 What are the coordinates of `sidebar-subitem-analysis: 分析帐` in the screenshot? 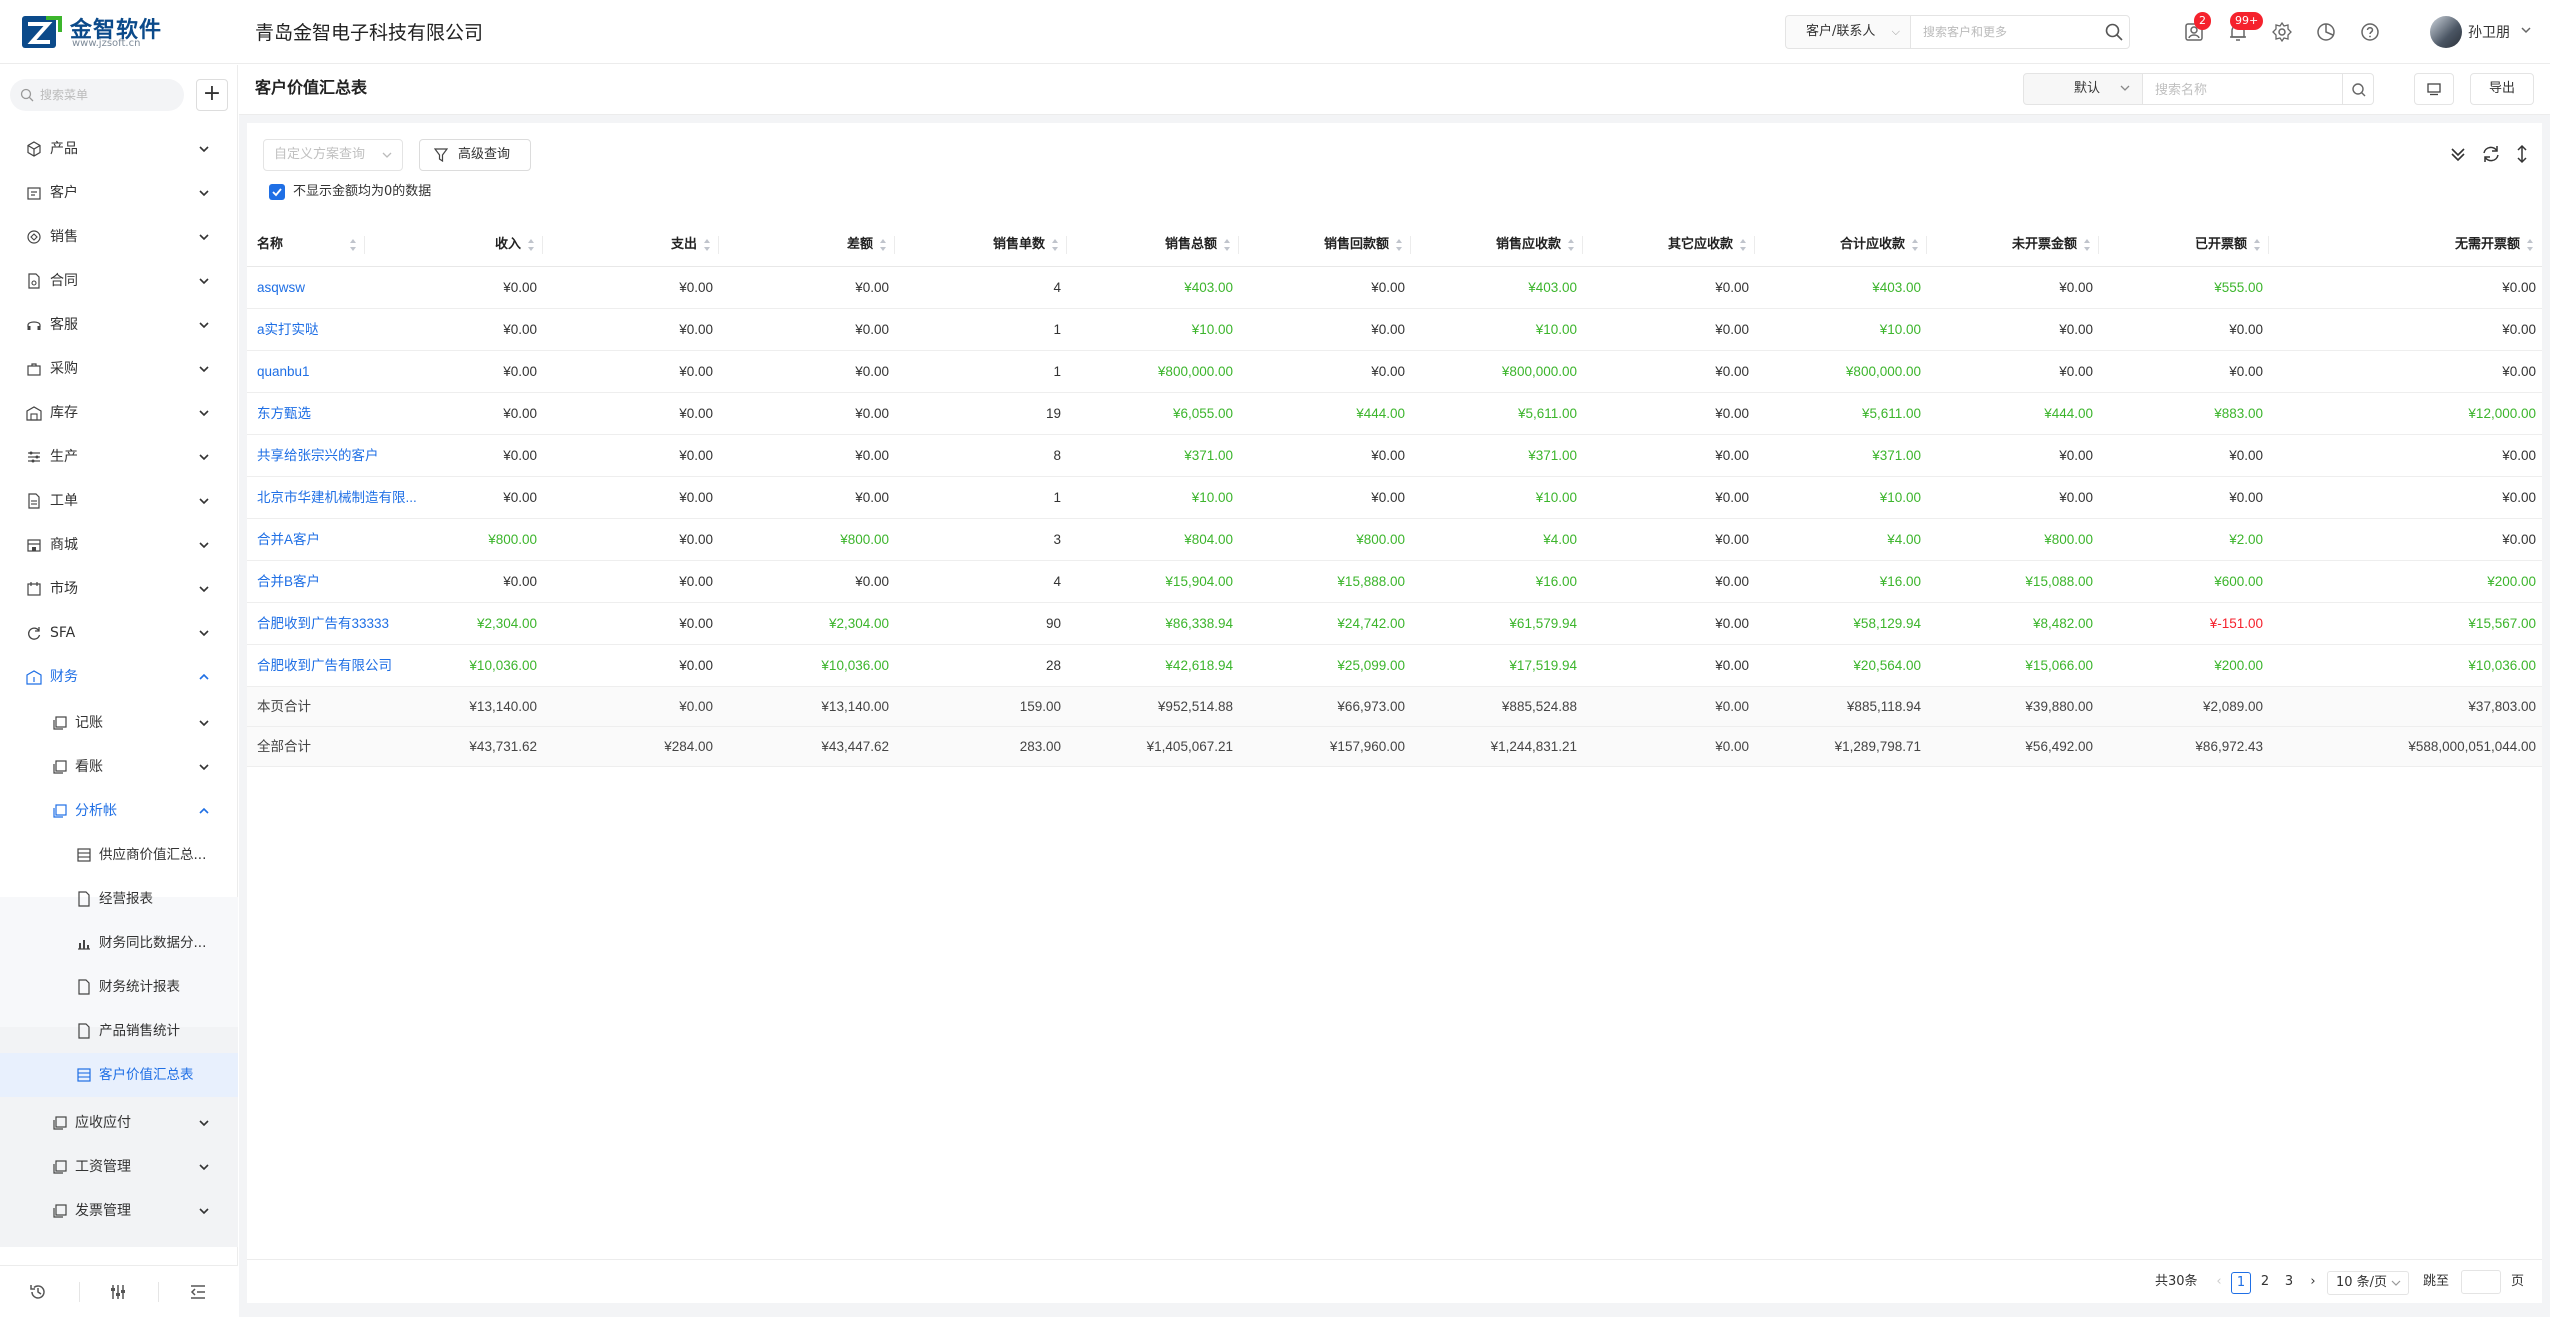 It's located at (119, 811).